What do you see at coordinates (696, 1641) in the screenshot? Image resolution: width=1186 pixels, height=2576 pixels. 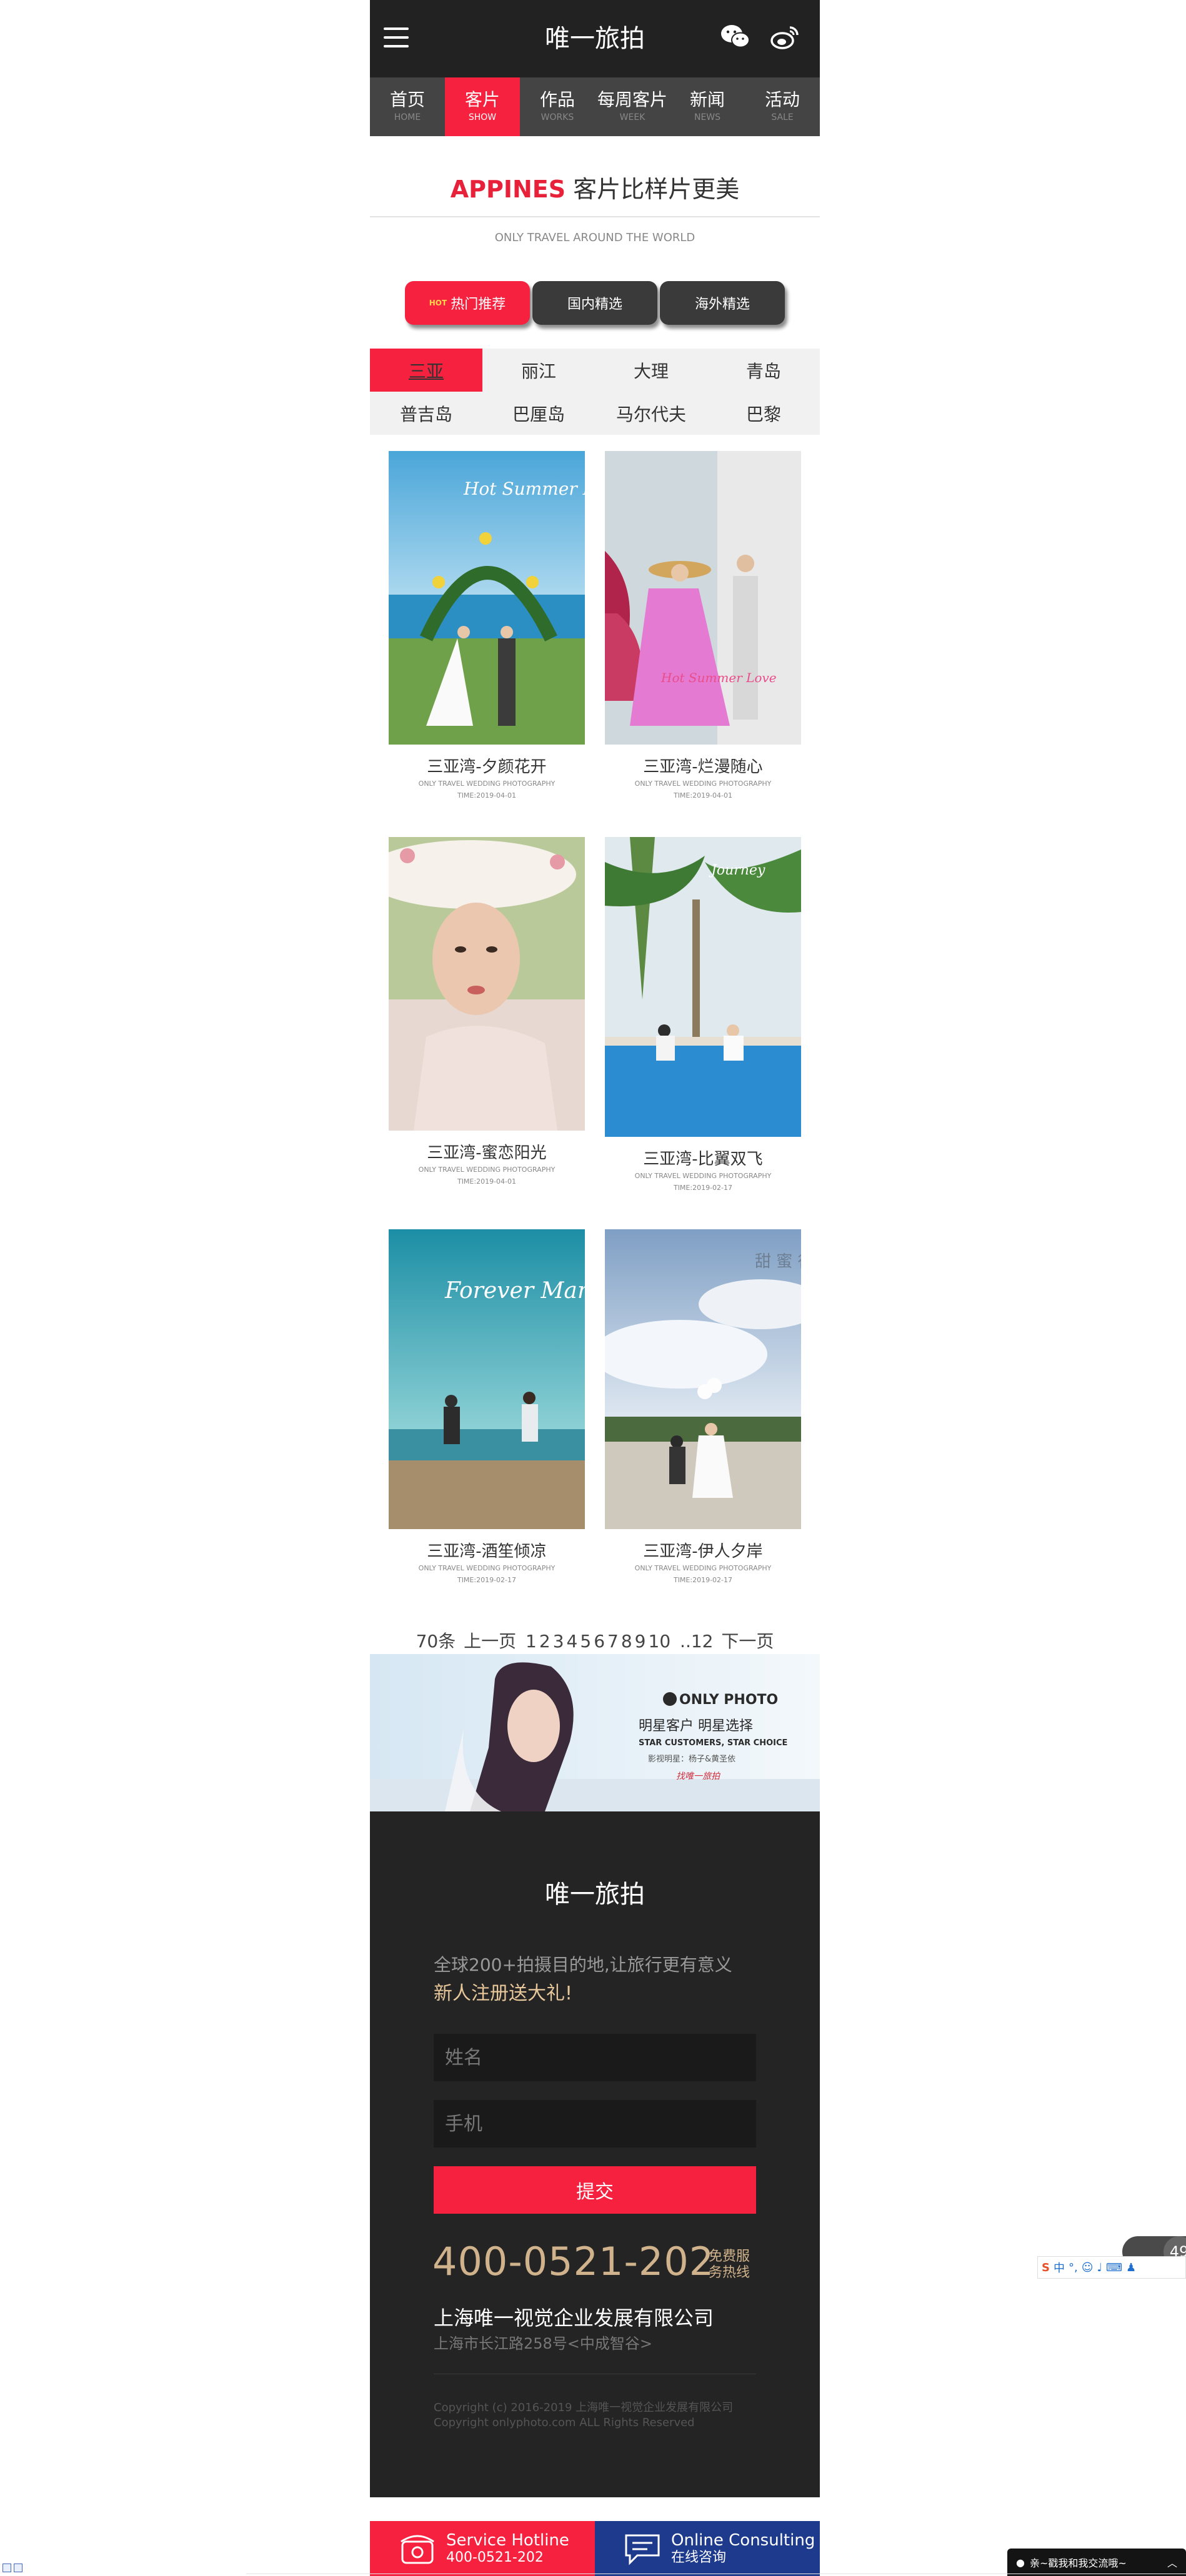 I see `page-link-last: ..12` at bounding box center [696, 1641].